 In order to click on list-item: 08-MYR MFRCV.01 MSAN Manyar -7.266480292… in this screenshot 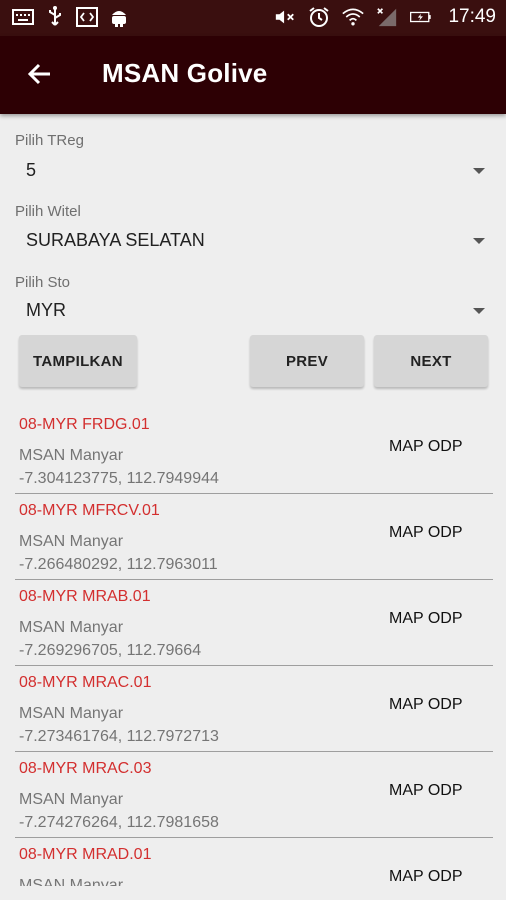, I will do `click(253, 535)`.